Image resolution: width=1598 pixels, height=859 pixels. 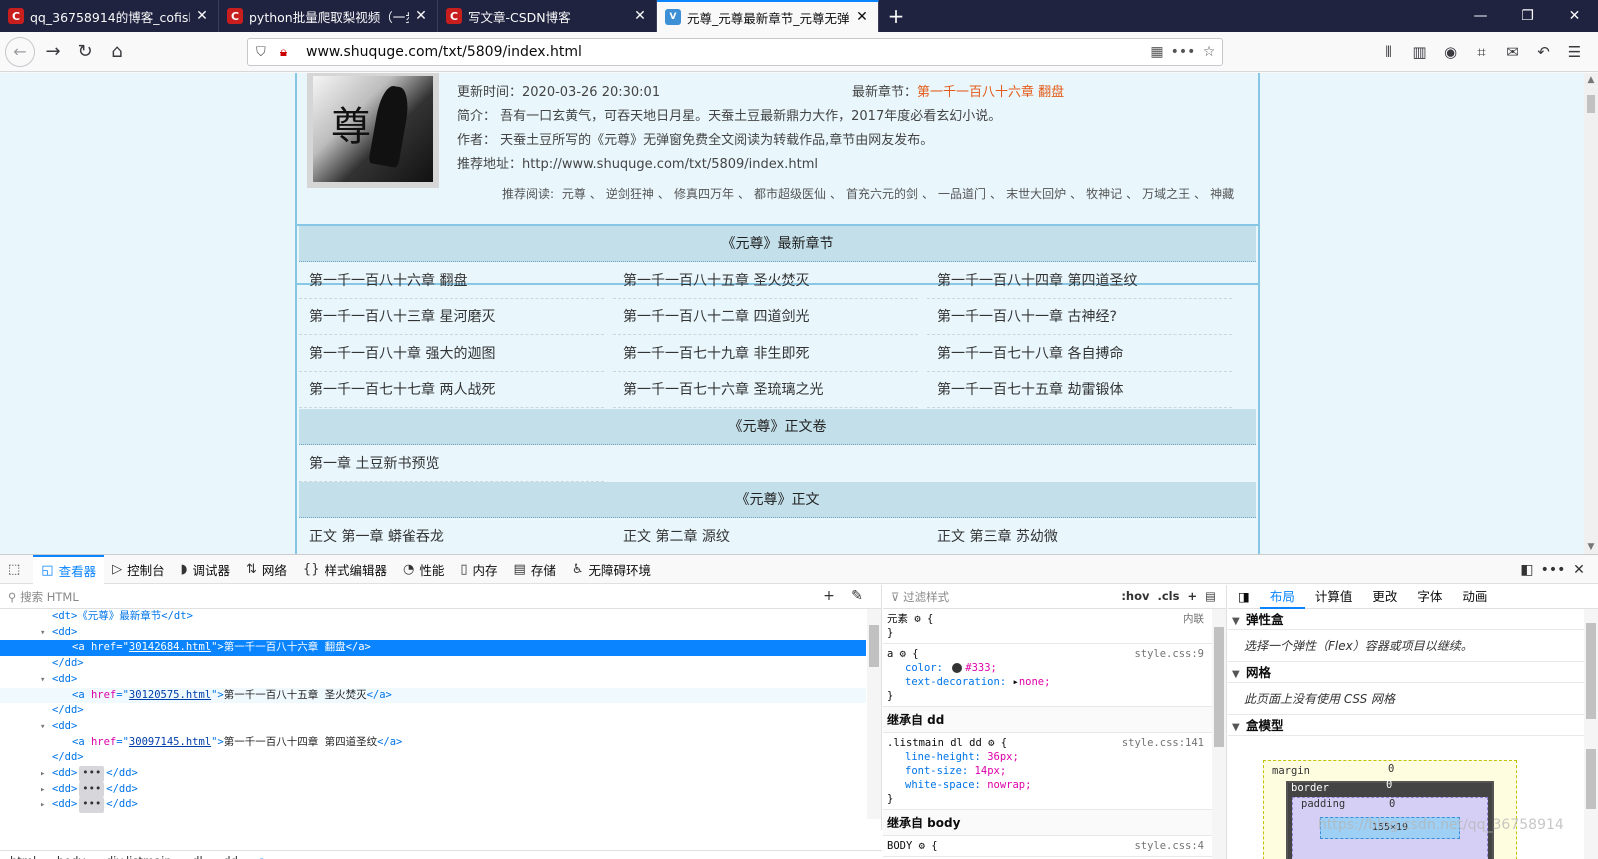 What do you see at coordinates (1384, 597) in the screenshot?
I see `tab-changes: 更改` at bounding box center [1384, 597].